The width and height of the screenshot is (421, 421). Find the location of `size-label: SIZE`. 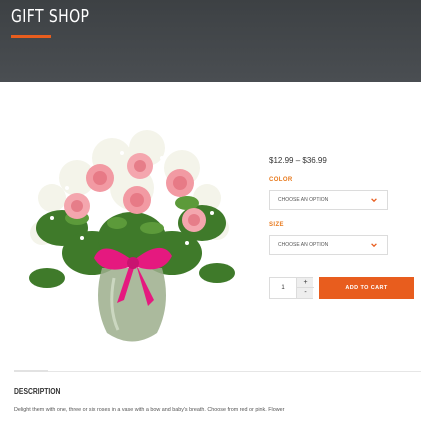

size-label: SIZE is located at coordinates (276, 225).